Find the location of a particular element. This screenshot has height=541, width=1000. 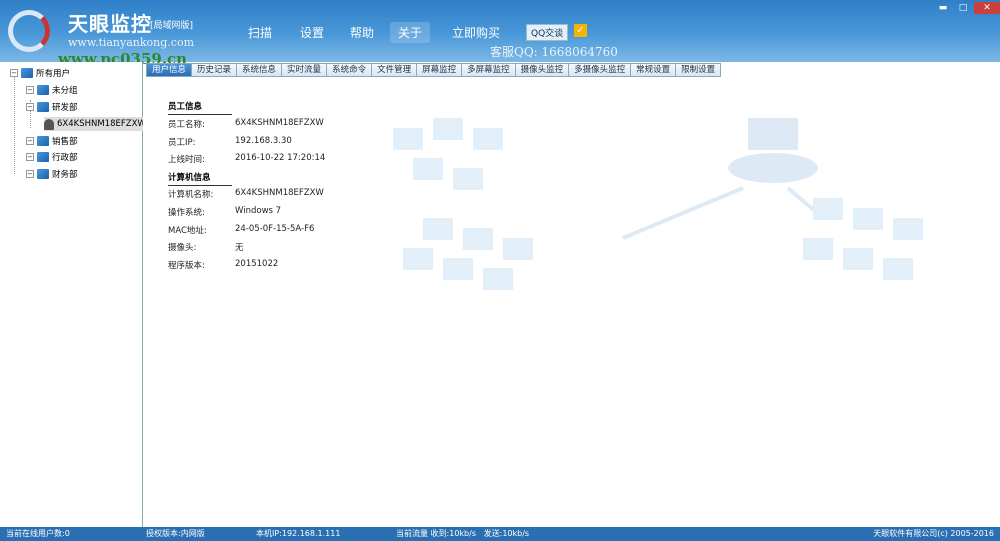

app-title: 天眼监控 is located at coordinates (110, 24).